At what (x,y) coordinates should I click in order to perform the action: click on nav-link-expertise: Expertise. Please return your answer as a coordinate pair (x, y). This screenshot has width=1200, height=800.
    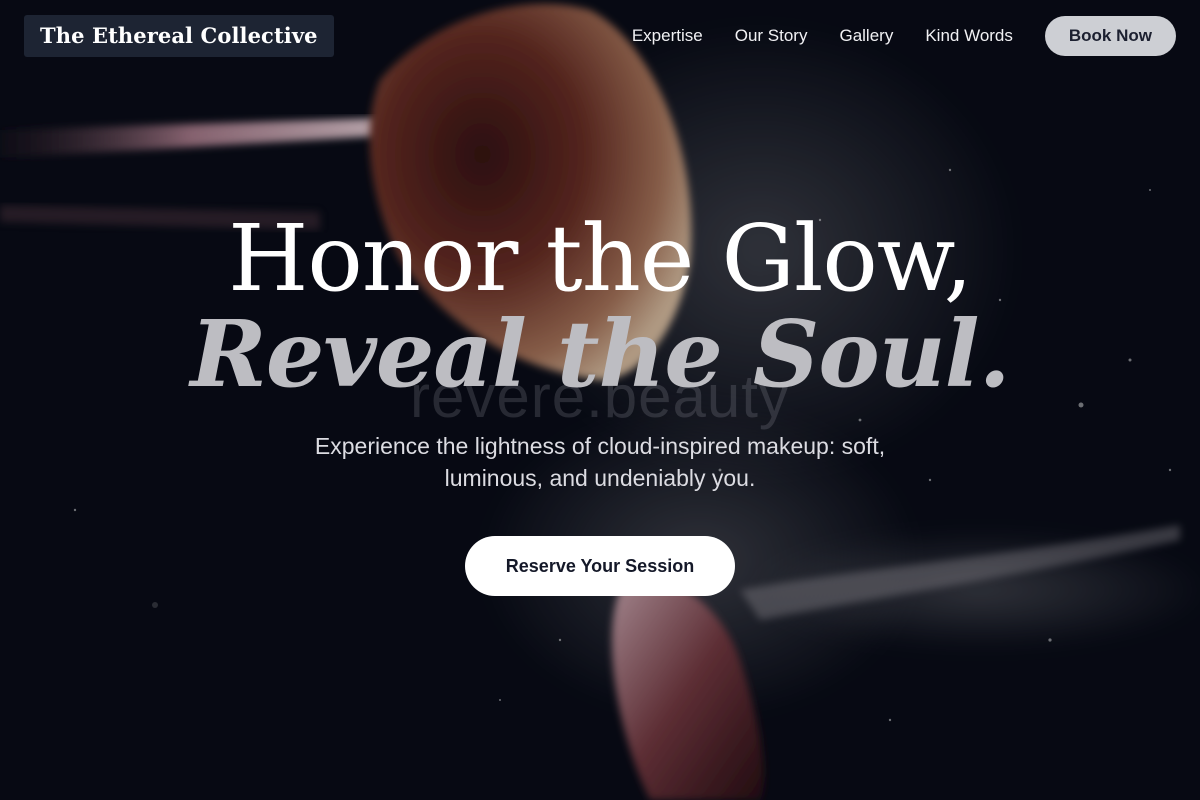
    Looking at the image, I should click on (667, 36).